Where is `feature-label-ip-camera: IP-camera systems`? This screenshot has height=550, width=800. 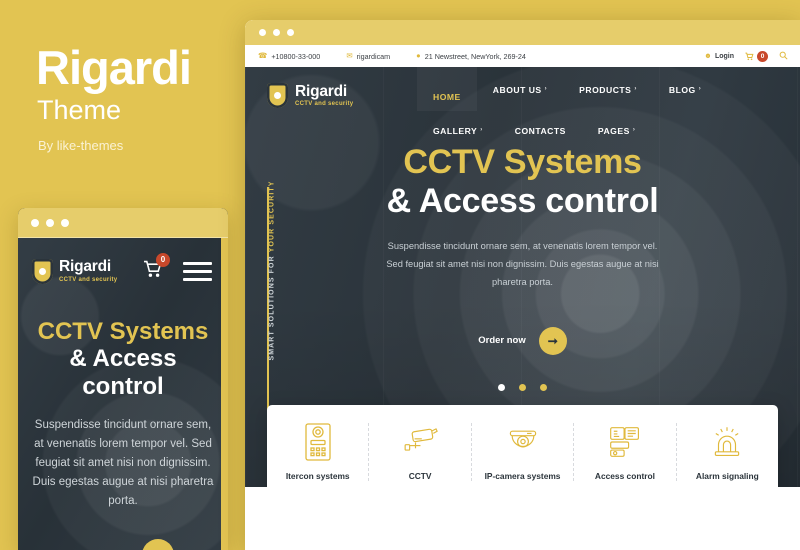
feature-label-ip-camera: IP-camera systems is located at coordinates (522, 476).